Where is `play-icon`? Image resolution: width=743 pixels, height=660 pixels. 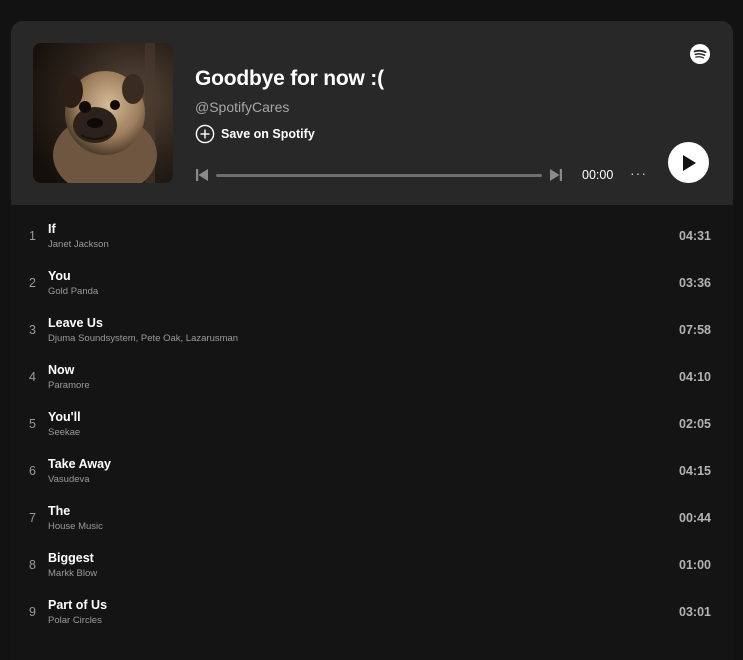 play-icon is located at coordinates (689, 162).